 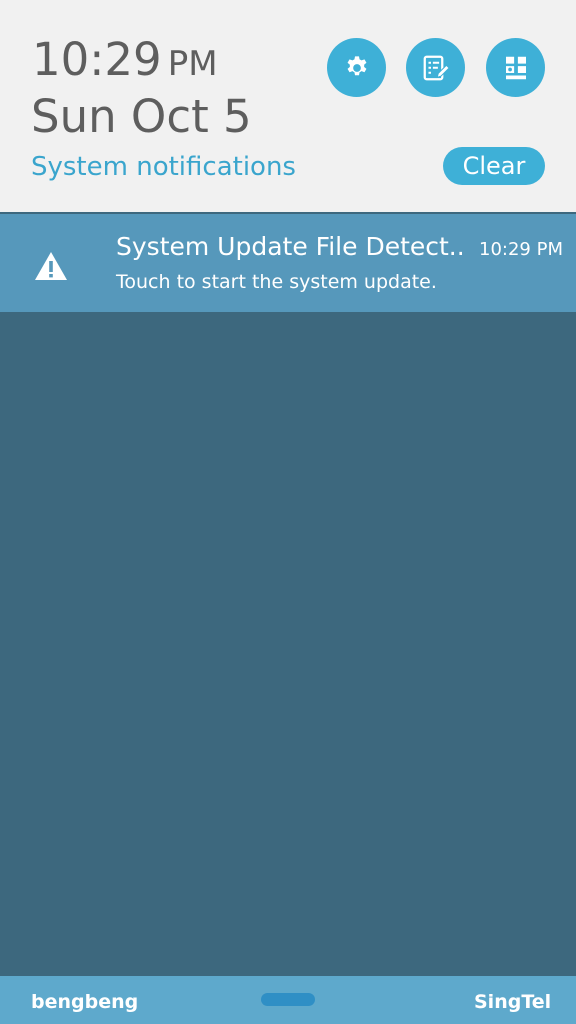 I want to click on drag-handle, so click(x=288, y=999).